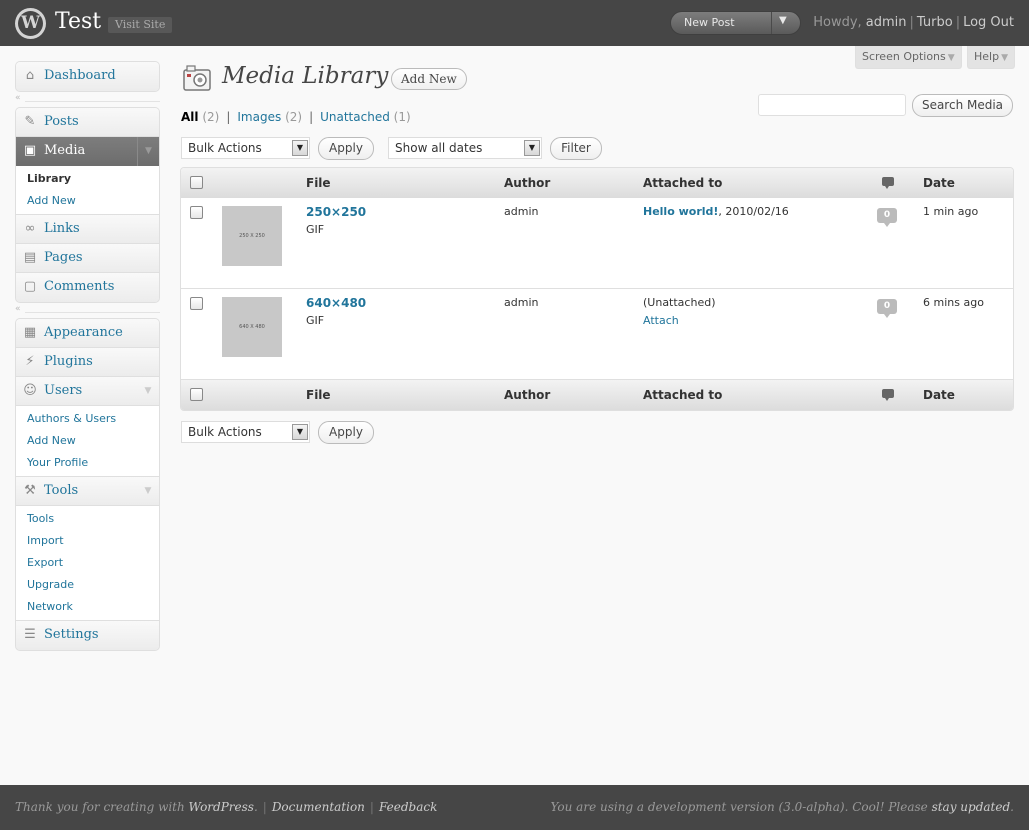  Describe the element at coordinates (87, 258) in the screenshot. I see `menu-item-pages: ▤ Pages` at that location.